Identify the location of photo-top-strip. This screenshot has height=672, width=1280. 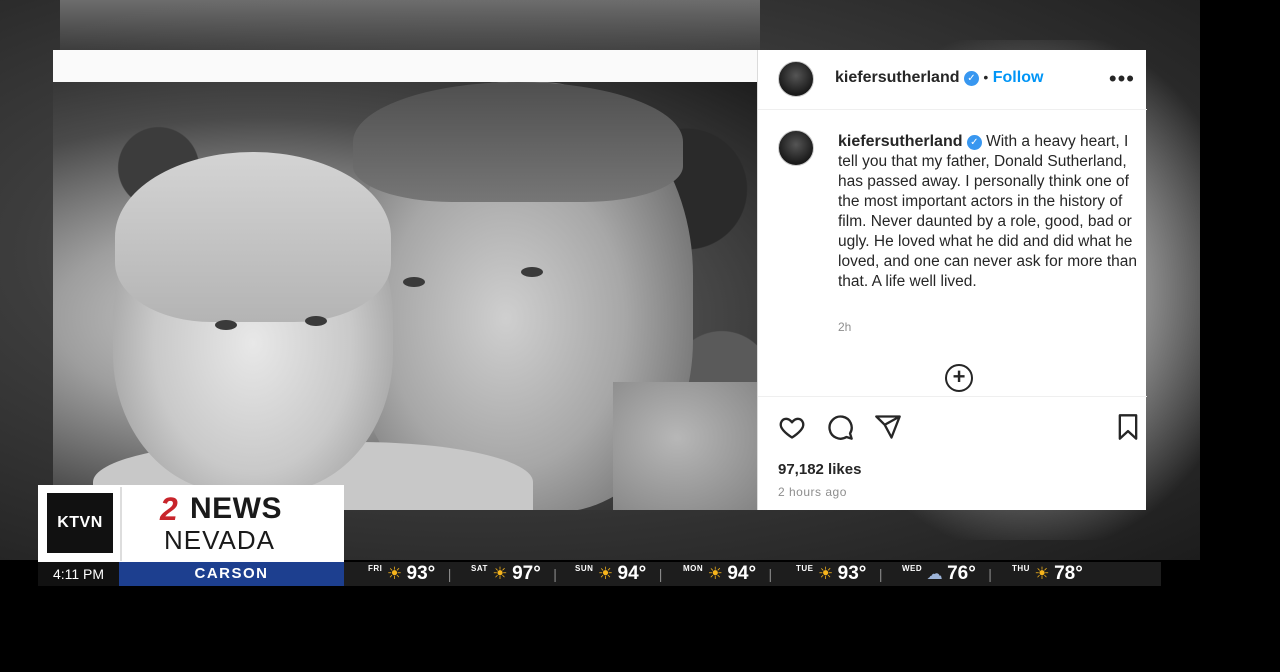
(405, 66).